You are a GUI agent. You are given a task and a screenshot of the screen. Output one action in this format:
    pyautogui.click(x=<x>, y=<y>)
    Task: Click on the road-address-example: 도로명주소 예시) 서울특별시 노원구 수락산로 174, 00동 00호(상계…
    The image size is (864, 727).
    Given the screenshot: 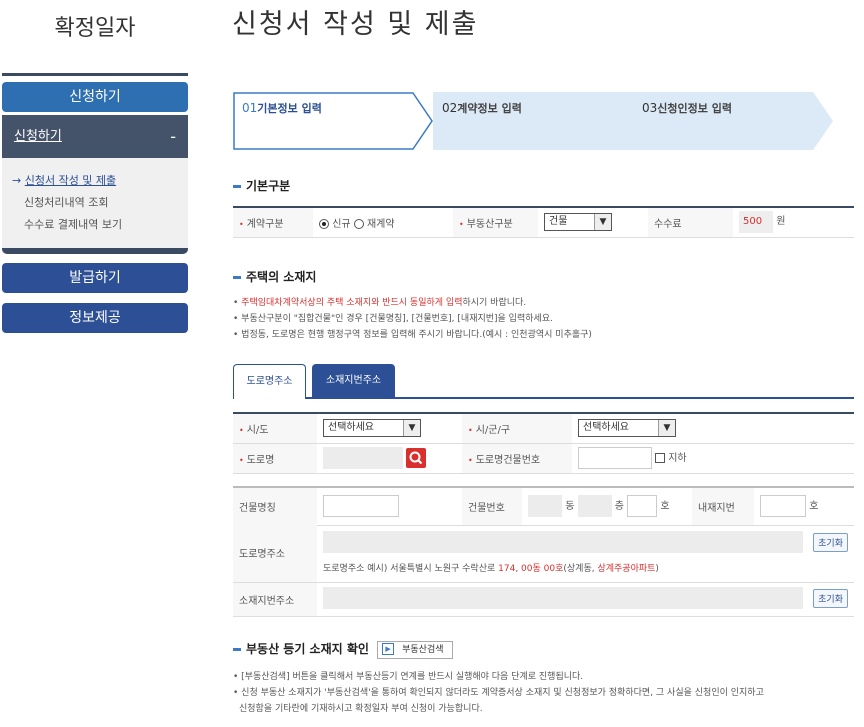 What is the action you would take?
    pyautogui.click(x=491, y=569)
    